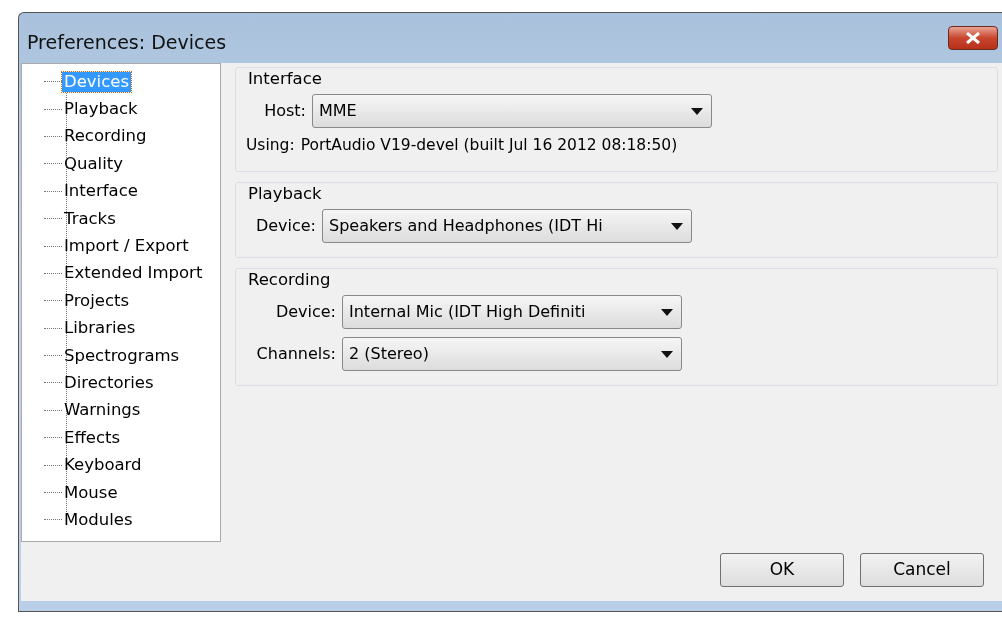 The height and width of the screenshot is (617, 1002). I want to click on close-button, so click(973, 38).